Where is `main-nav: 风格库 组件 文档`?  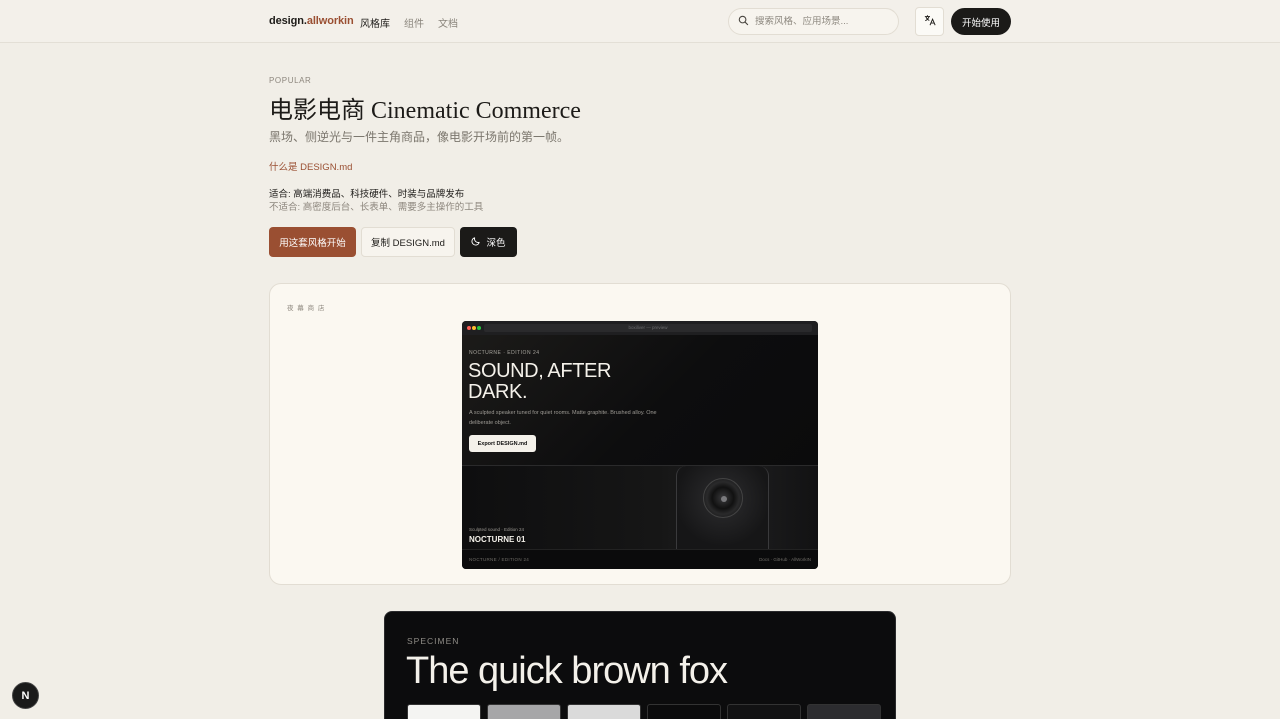
main-nav: 风格库 组件 文档 is located at coordinates (409, 22).